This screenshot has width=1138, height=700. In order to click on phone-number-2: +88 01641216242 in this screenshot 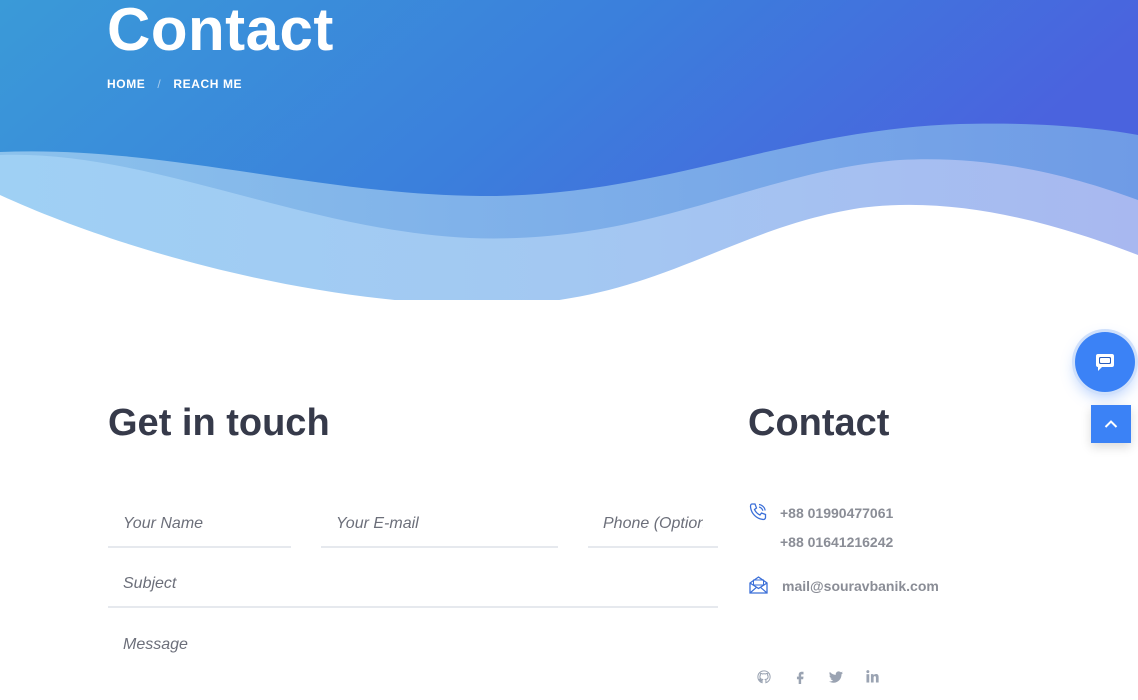, I will do `click(836, 542)`.